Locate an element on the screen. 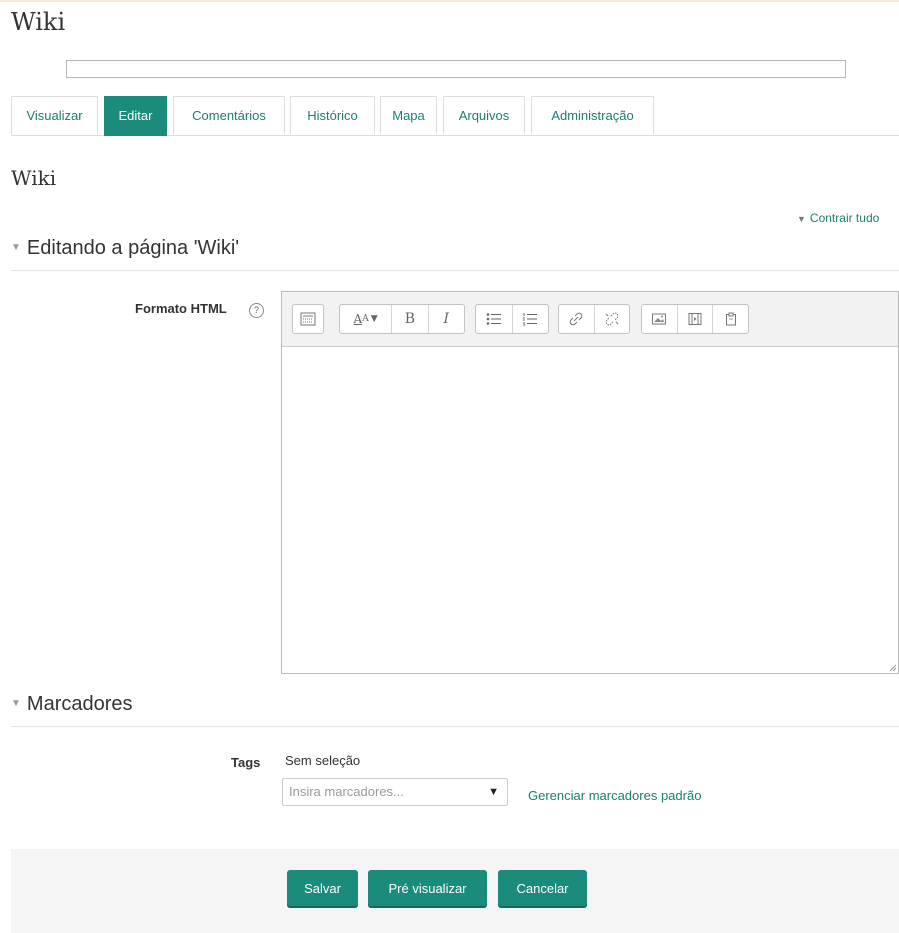 Image resolution: width=899 pixels, height=933 pixels. media-icon is located at coordinates (694, 319).